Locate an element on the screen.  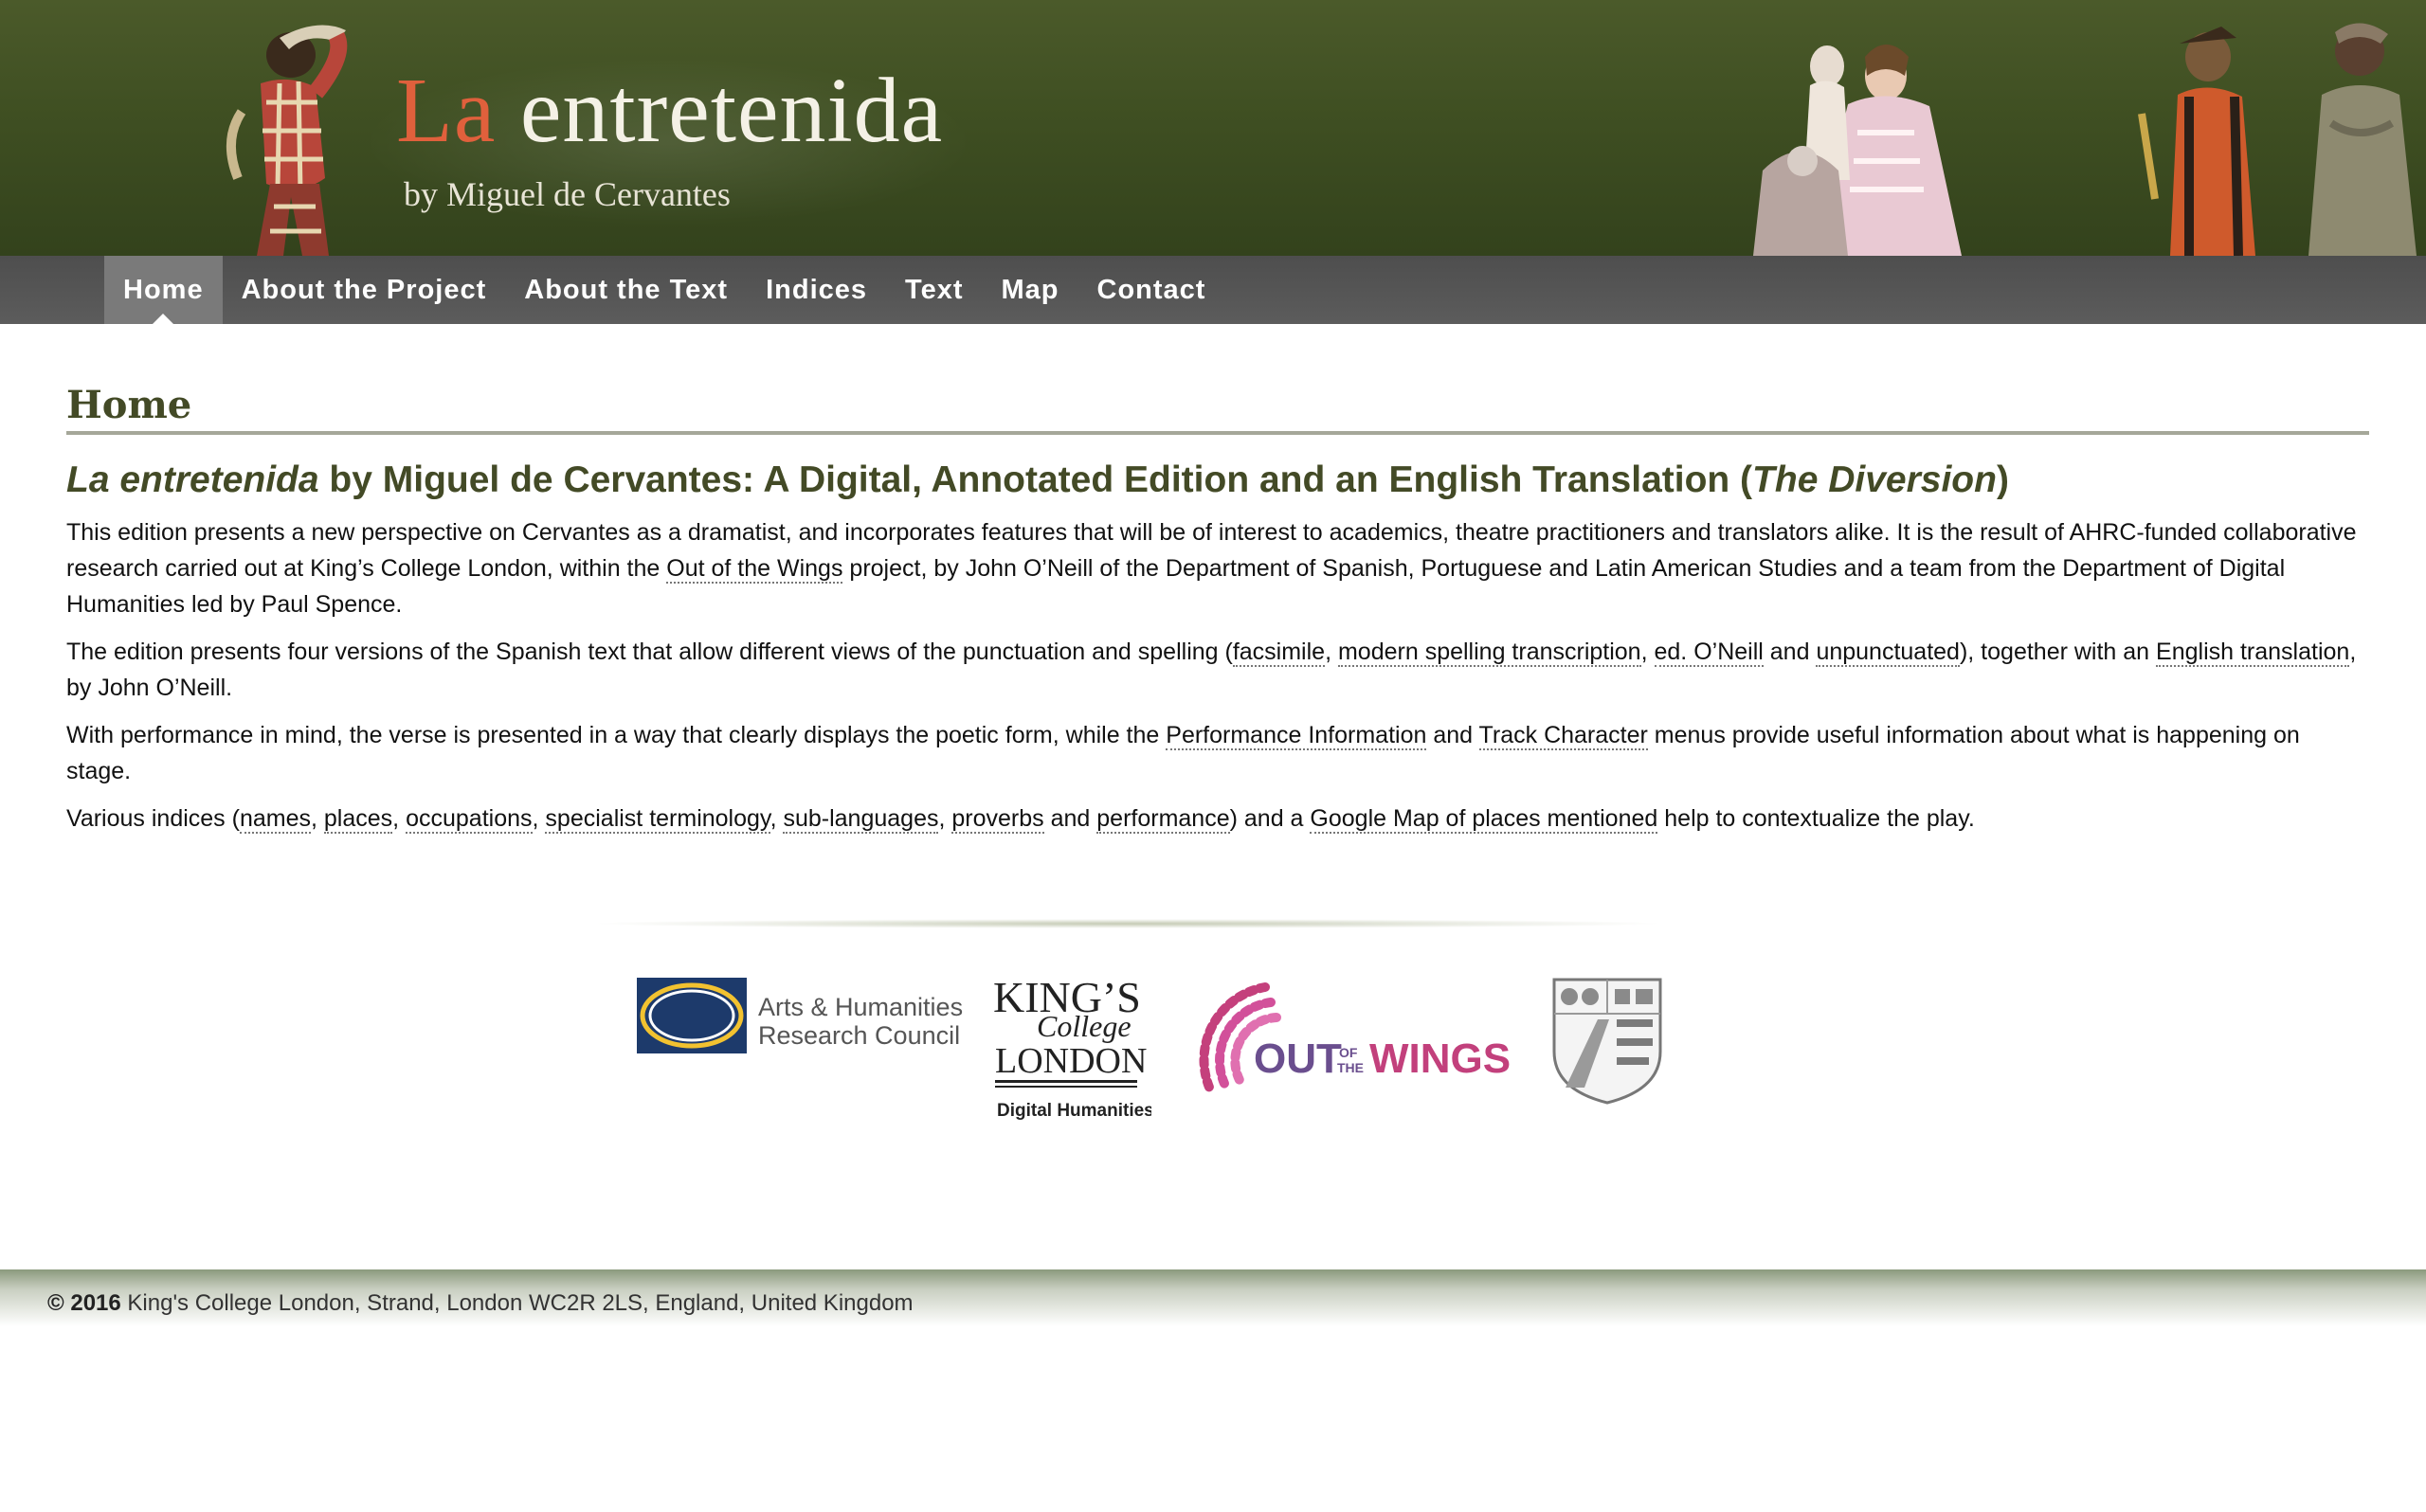
kings-logo-line2: College is located at coordinates (1084, 1026).